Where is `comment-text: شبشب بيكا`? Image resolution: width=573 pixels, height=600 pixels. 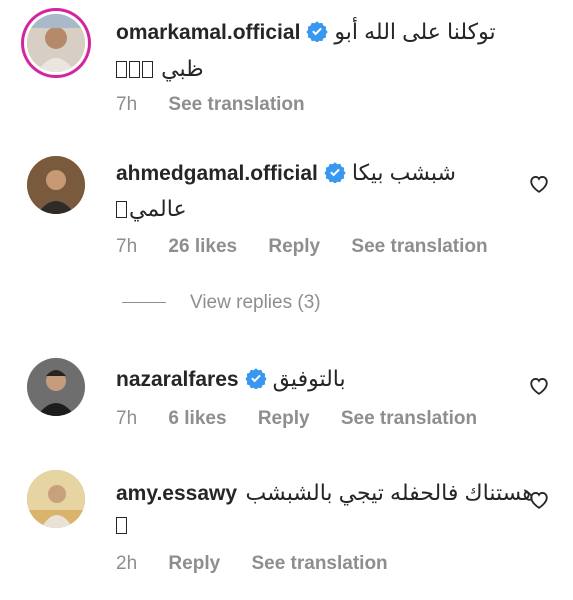 comment-text: شبشب بيكا is located at coordinates (403, 172).